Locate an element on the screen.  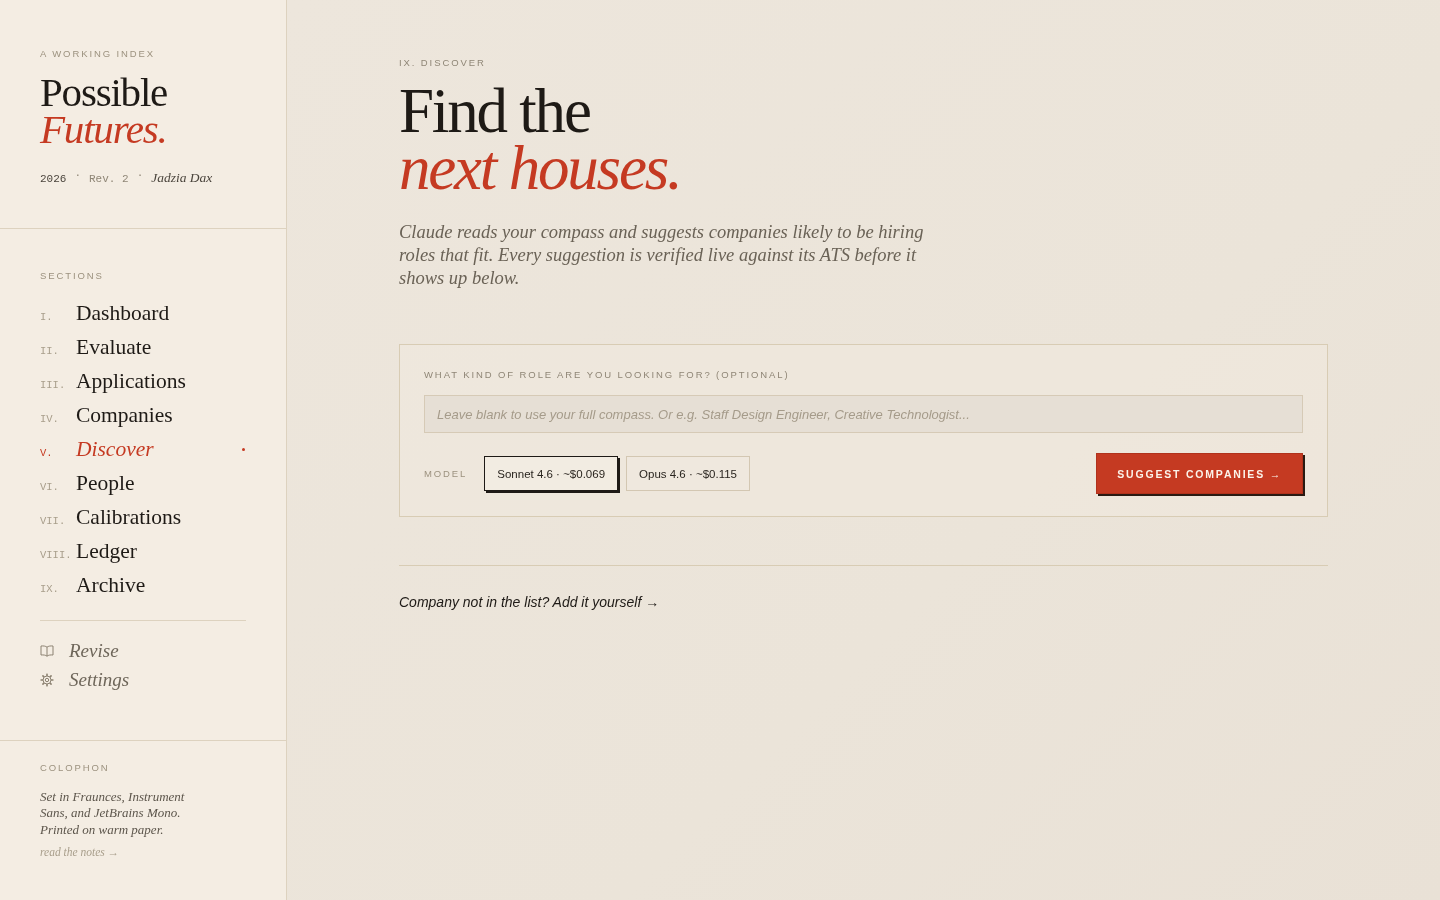
model-label: MODEL is located at coordinates (446, 473).